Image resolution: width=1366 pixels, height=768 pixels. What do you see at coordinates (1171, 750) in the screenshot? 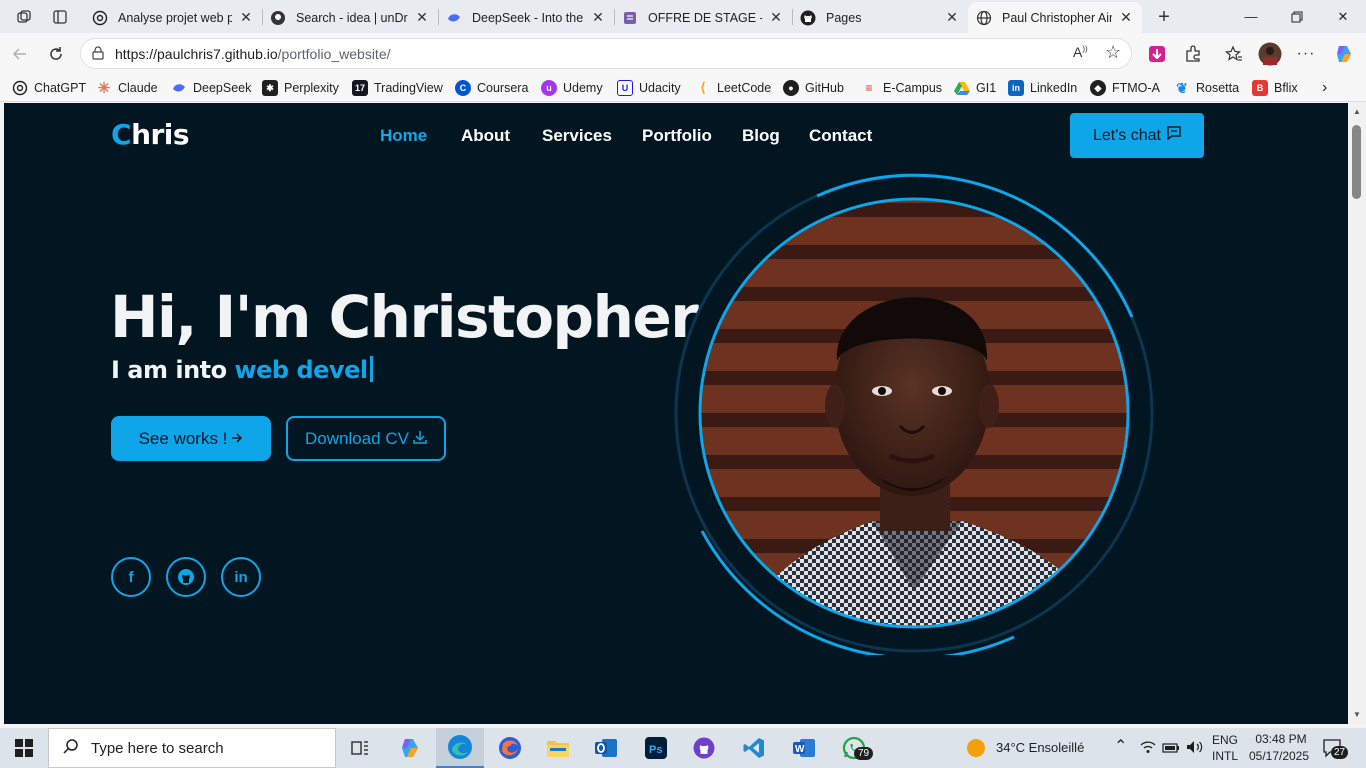
I see `battery-icon` at bounding box center [1171, 750].